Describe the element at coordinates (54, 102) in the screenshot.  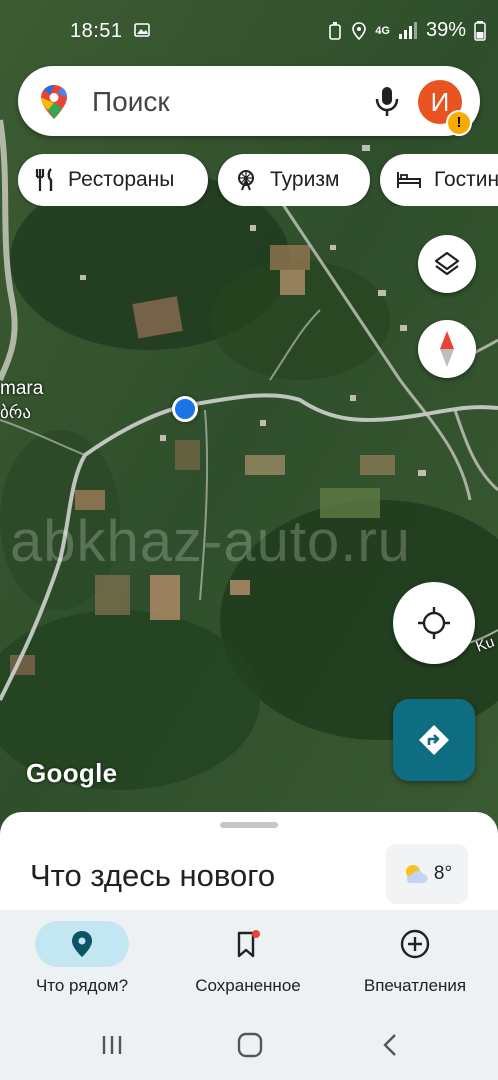
I see `google-maps-logo-icon` at that location.